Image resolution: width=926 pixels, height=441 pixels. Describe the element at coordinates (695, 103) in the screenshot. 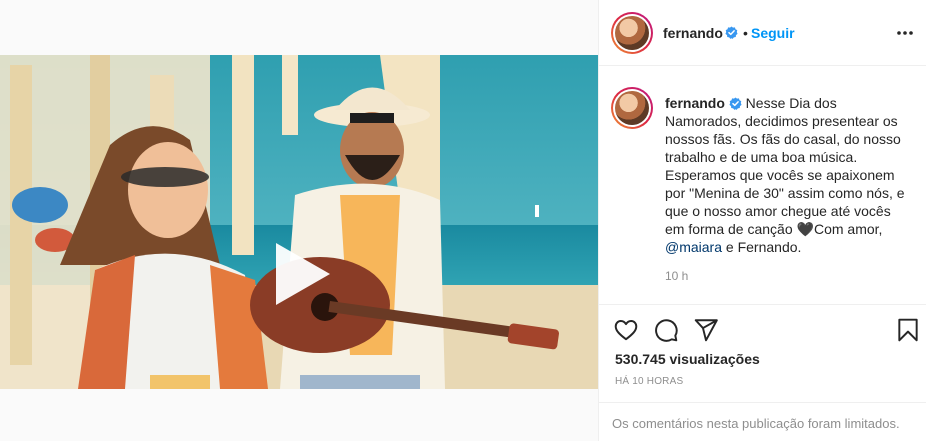

I see `caption-username: fernando` at that location.